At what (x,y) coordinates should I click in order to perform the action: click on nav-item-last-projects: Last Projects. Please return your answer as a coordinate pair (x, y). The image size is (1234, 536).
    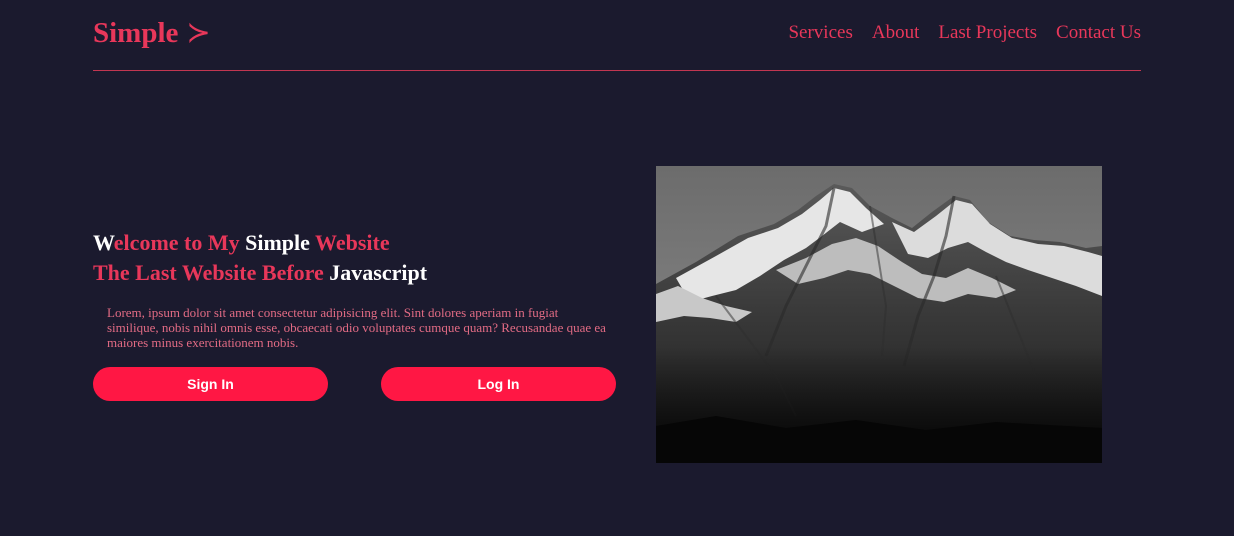
    Looking at the image, I should click on (987, 33).